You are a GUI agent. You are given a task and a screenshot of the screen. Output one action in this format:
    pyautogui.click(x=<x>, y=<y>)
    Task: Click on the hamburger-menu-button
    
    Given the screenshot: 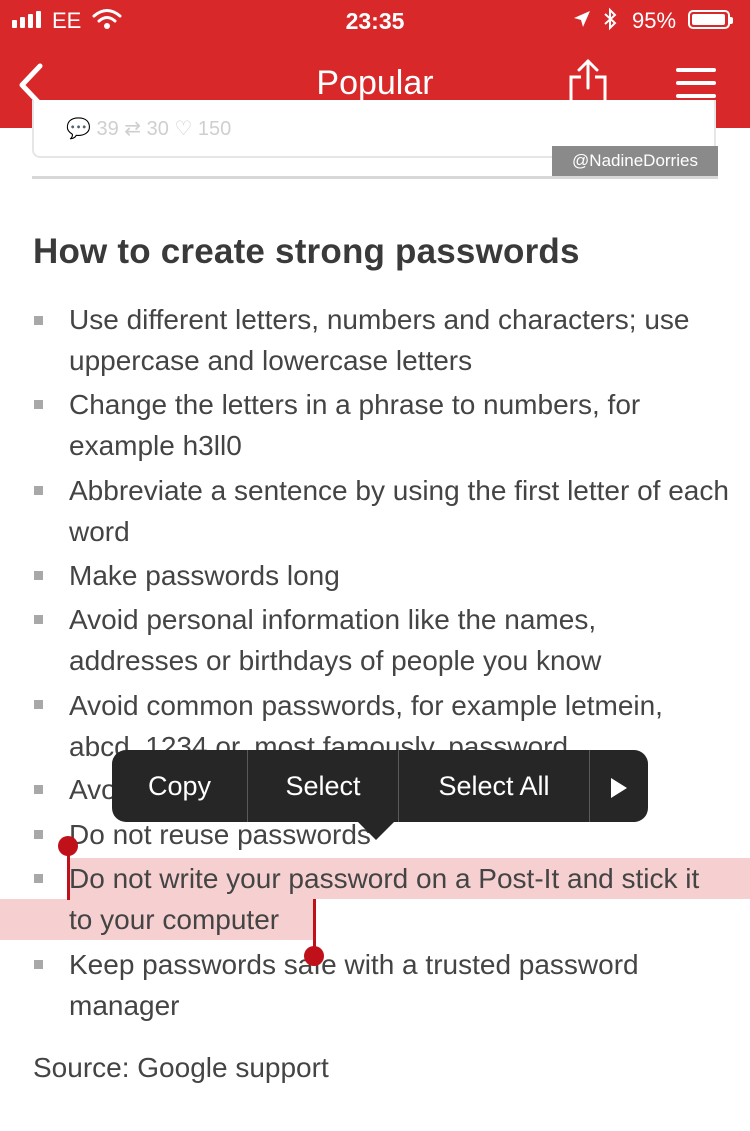 What is the action you would take?
    pyautogui.click(x=697, y=83)
    